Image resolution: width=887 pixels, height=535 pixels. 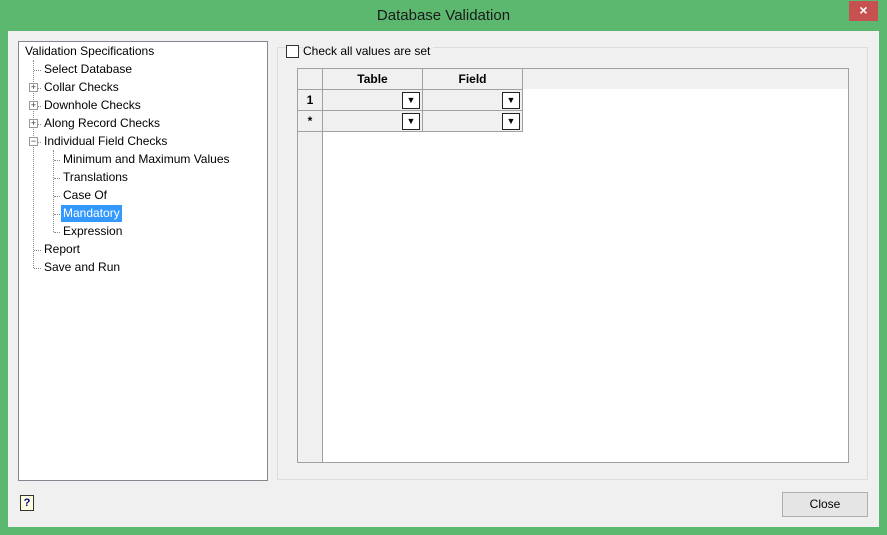 I want to click on tree-item: Select Database, so click(x=88, y=69).